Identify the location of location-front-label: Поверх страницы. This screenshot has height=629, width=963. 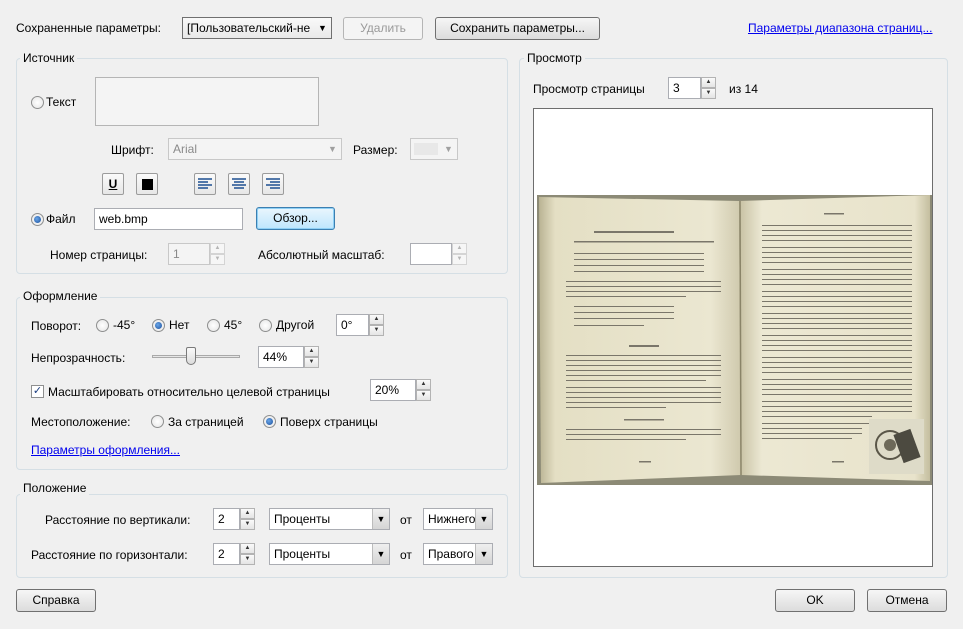
(329, 422).